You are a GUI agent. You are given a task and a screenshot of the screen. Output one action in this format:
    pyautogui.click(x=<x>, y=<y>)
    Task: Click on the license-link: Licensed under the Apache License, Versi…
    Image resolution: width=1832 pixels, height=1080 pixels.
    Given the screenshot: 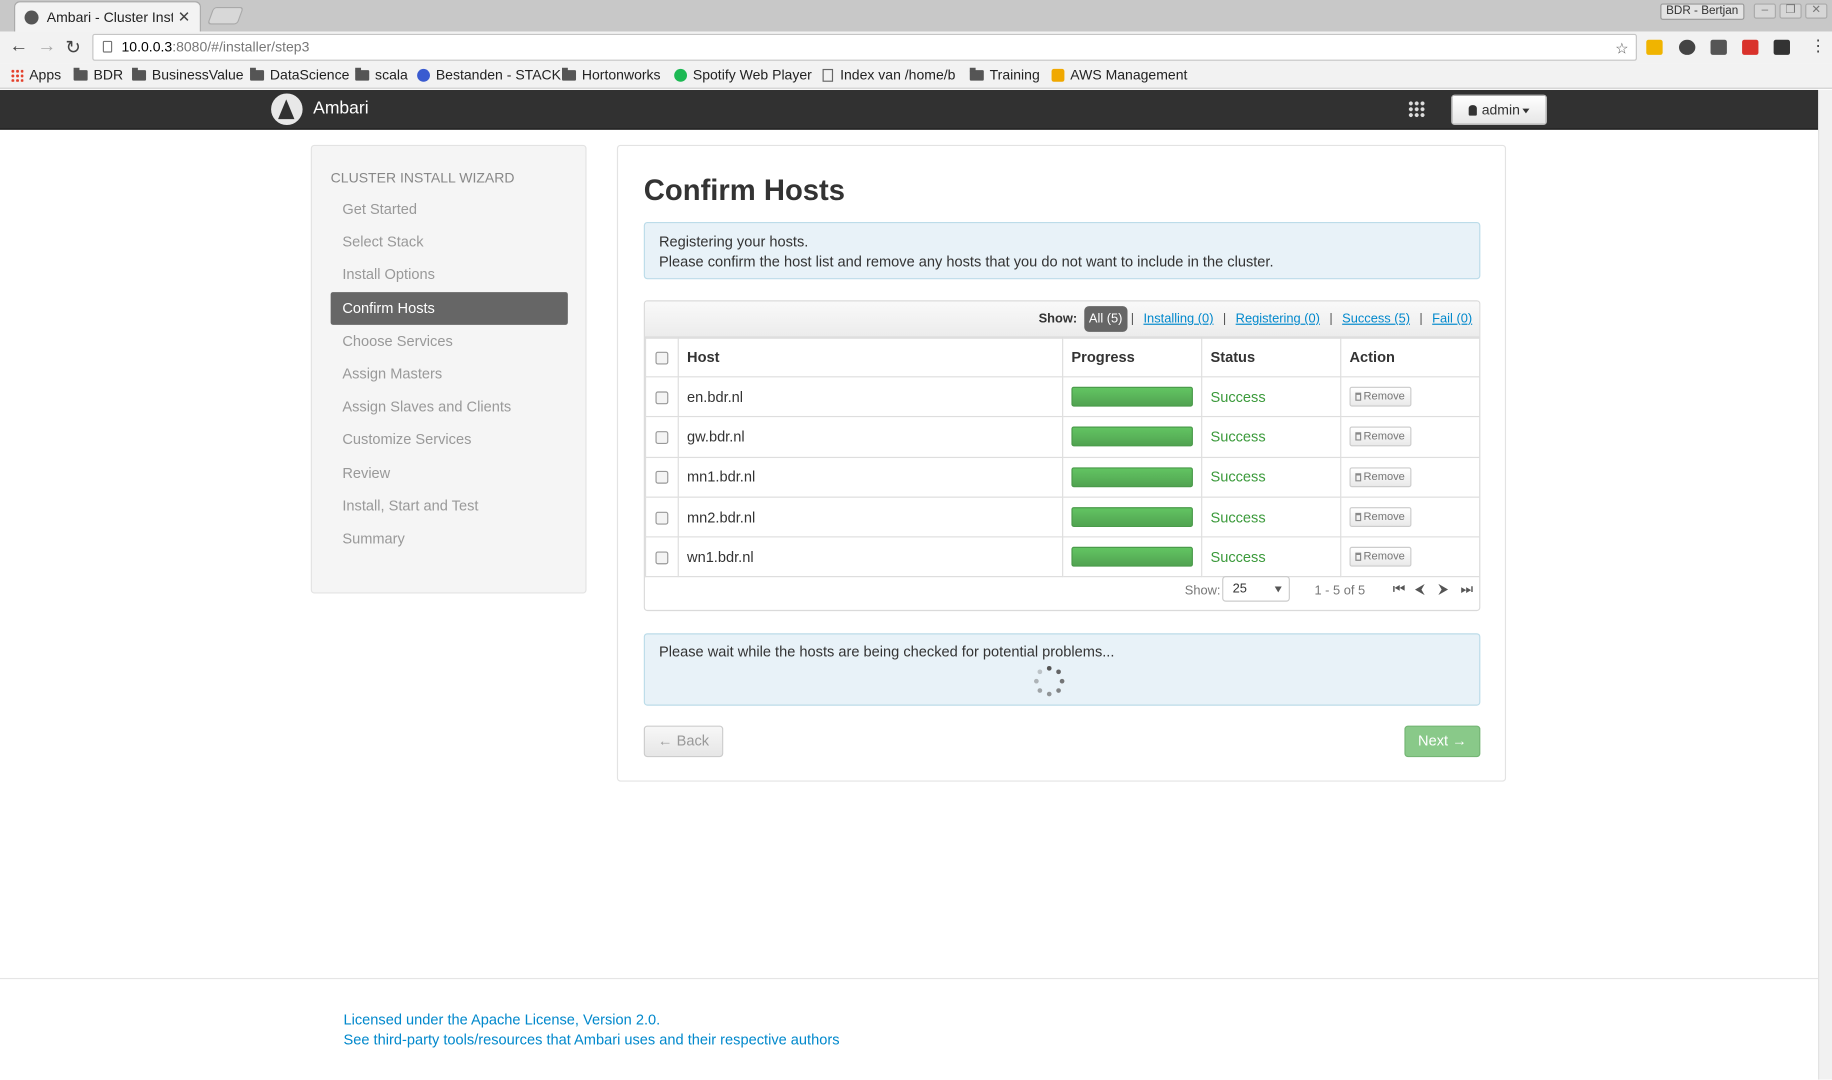 What is the action you would take?
    pyautogui.click(x=502, y=1020)
    